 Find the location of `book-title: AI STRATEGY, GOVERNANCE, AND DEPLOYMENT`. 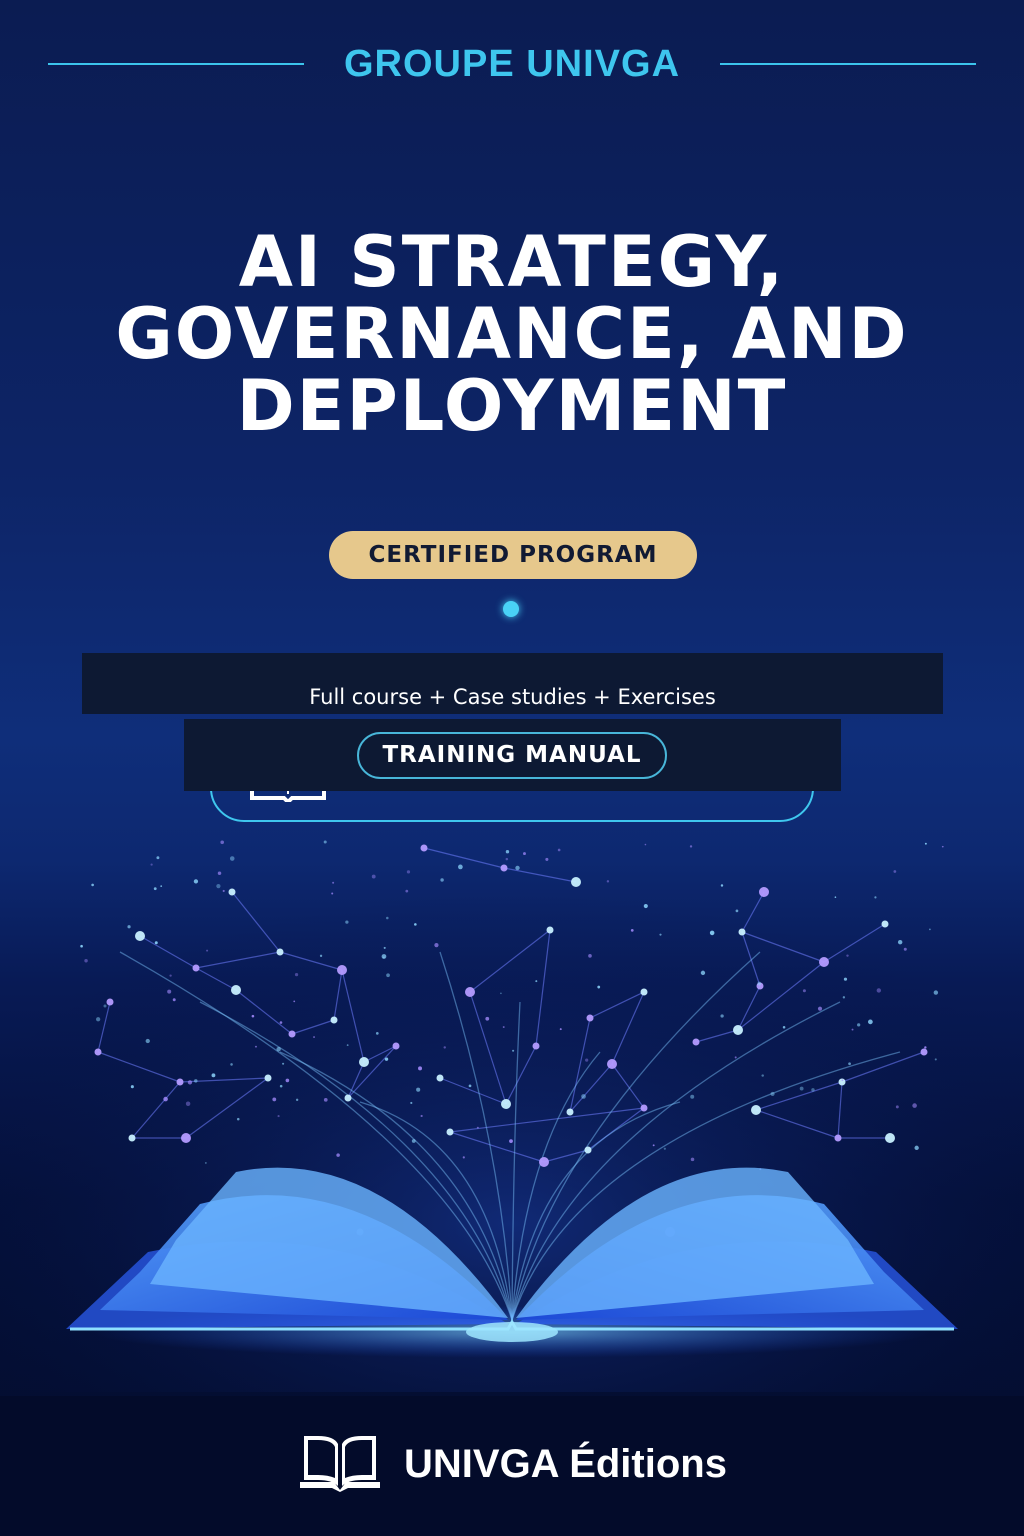

book-title: AI STRATEGY, GOVERNANCE, AND DEPLOYMENT is located at coordinates (512, 334).